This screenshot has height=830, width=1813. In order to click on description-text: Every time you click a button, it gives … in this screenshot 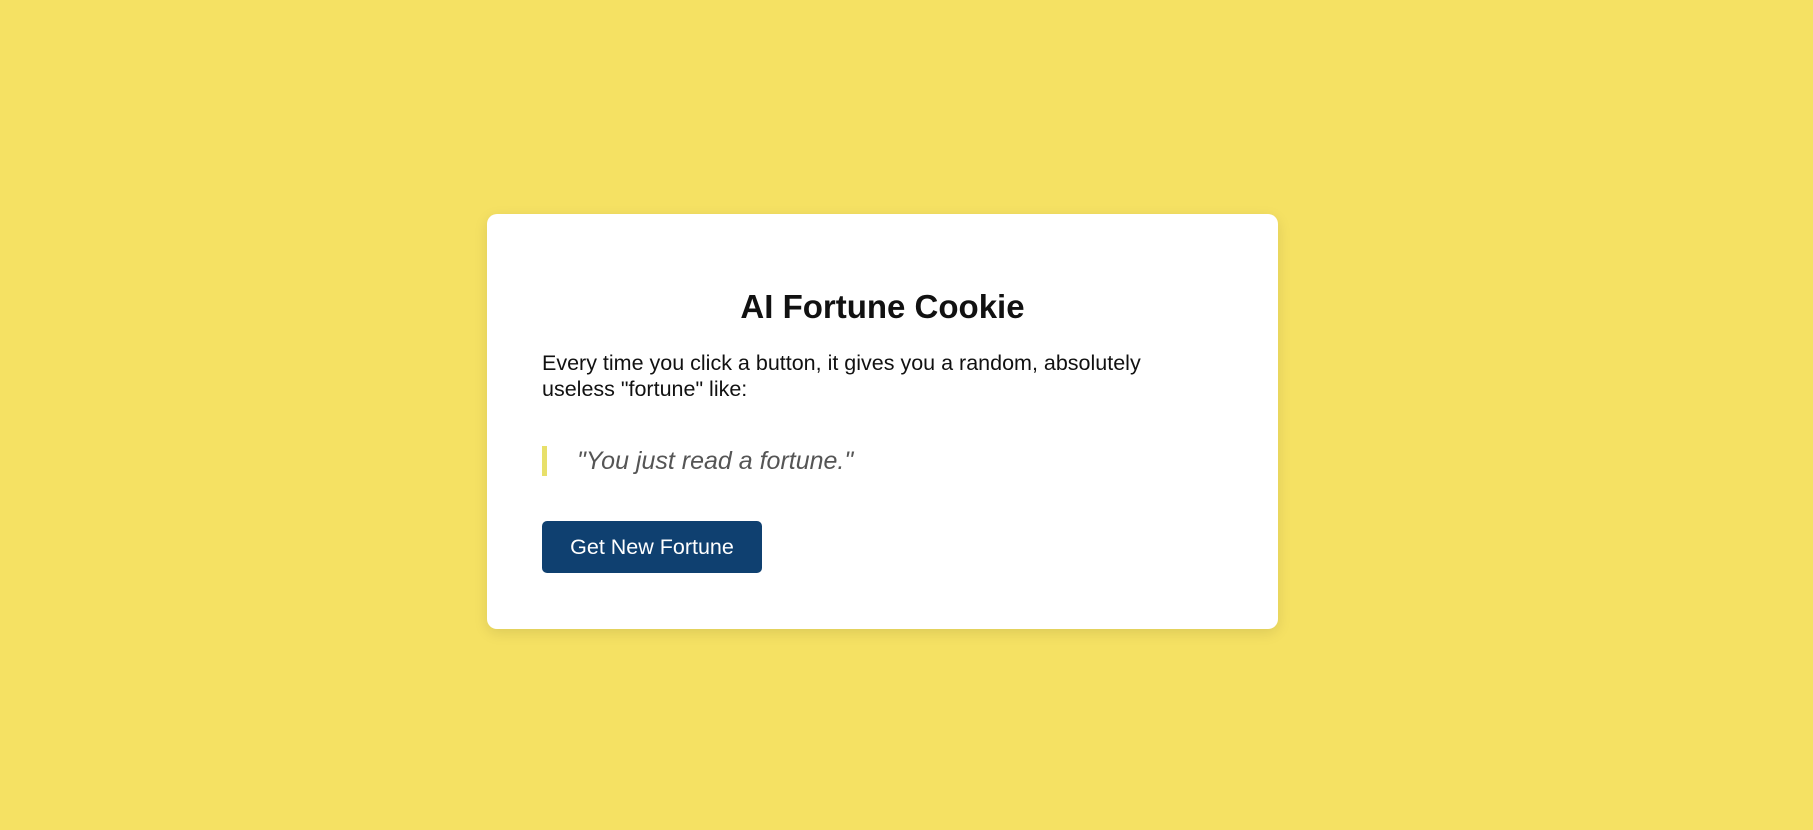, I will do `click(841, 376)`.